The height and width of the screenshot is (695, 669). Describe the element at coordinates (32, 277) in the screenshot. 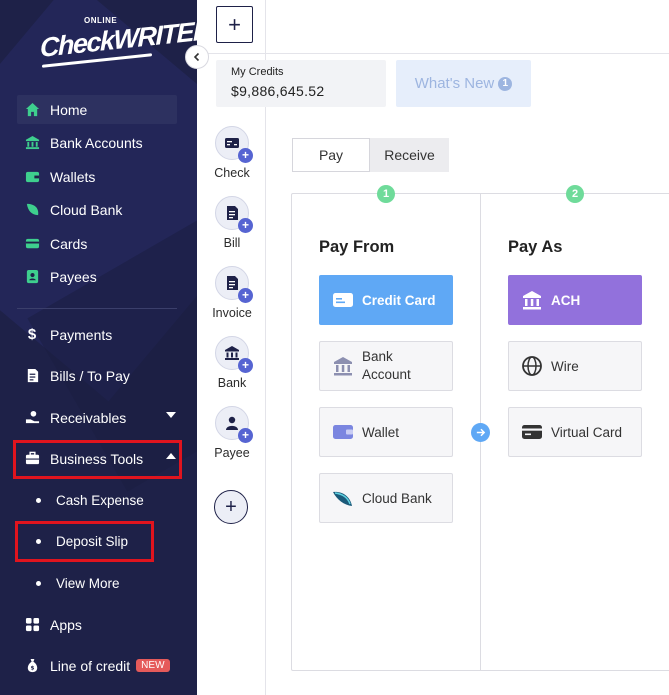

I see `contact-icon` at that location.